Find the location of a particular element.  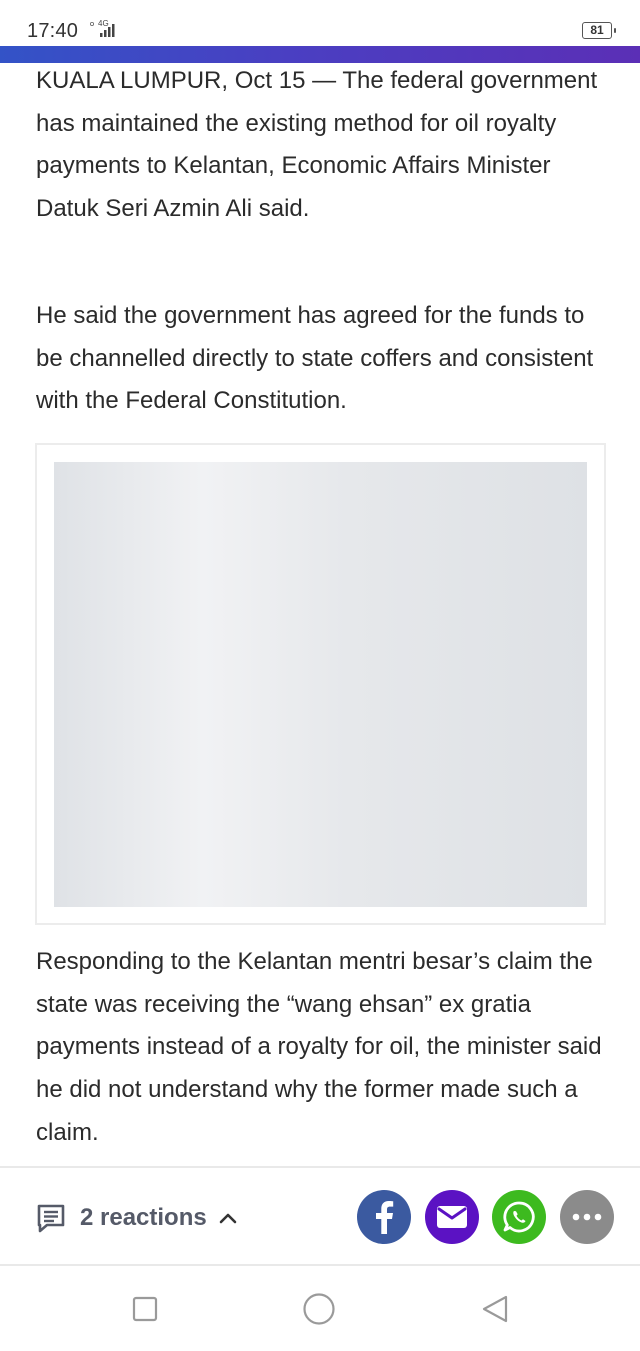

back-icon is located at coordinates (495, 1309).